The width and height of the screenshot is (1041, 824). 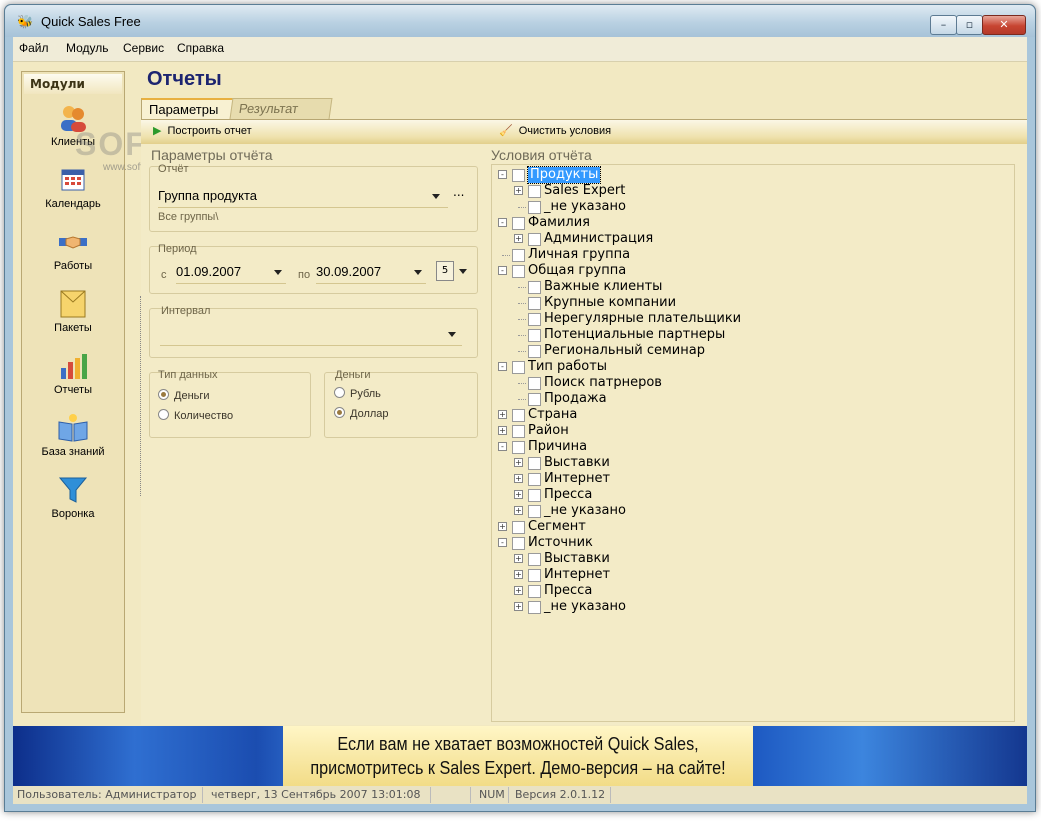 What do you see at coordinates (752, 399) in the screenshot?
I see `tree-node: Продажа` at bounding box center [752, 399].